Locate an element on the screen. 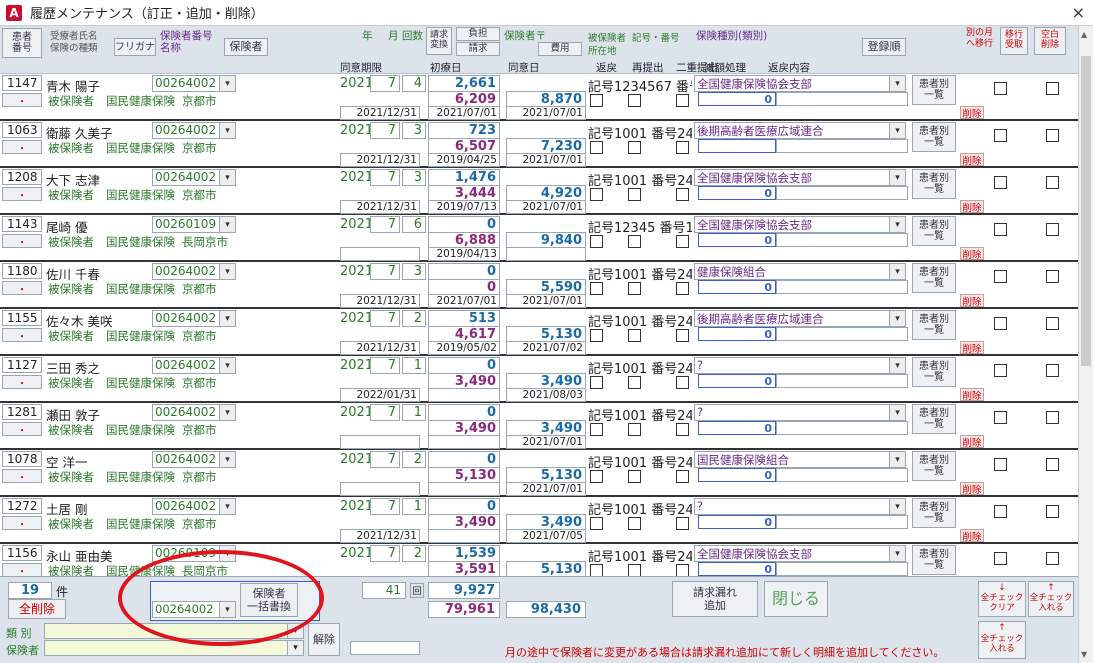 Image resolution: width=1093 pixels, height=663 pixels. burden-amount: 723 is located at coordinates (464, 130).